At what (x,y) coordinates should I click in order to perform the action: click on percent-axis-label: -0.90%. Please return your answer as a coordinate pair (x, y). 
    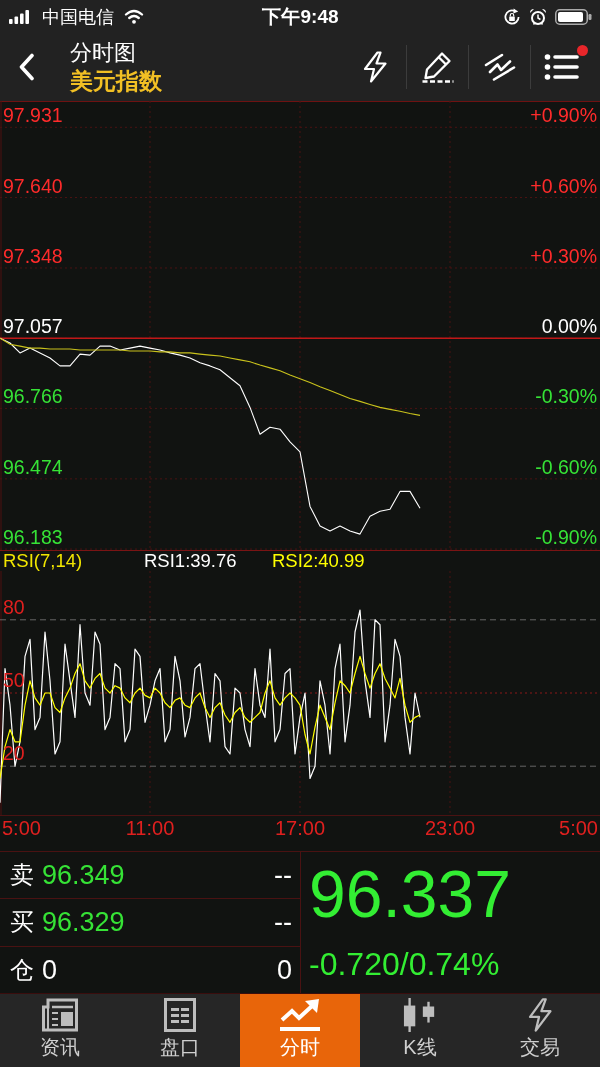
    Looking at the image, I should click on (566, 537).